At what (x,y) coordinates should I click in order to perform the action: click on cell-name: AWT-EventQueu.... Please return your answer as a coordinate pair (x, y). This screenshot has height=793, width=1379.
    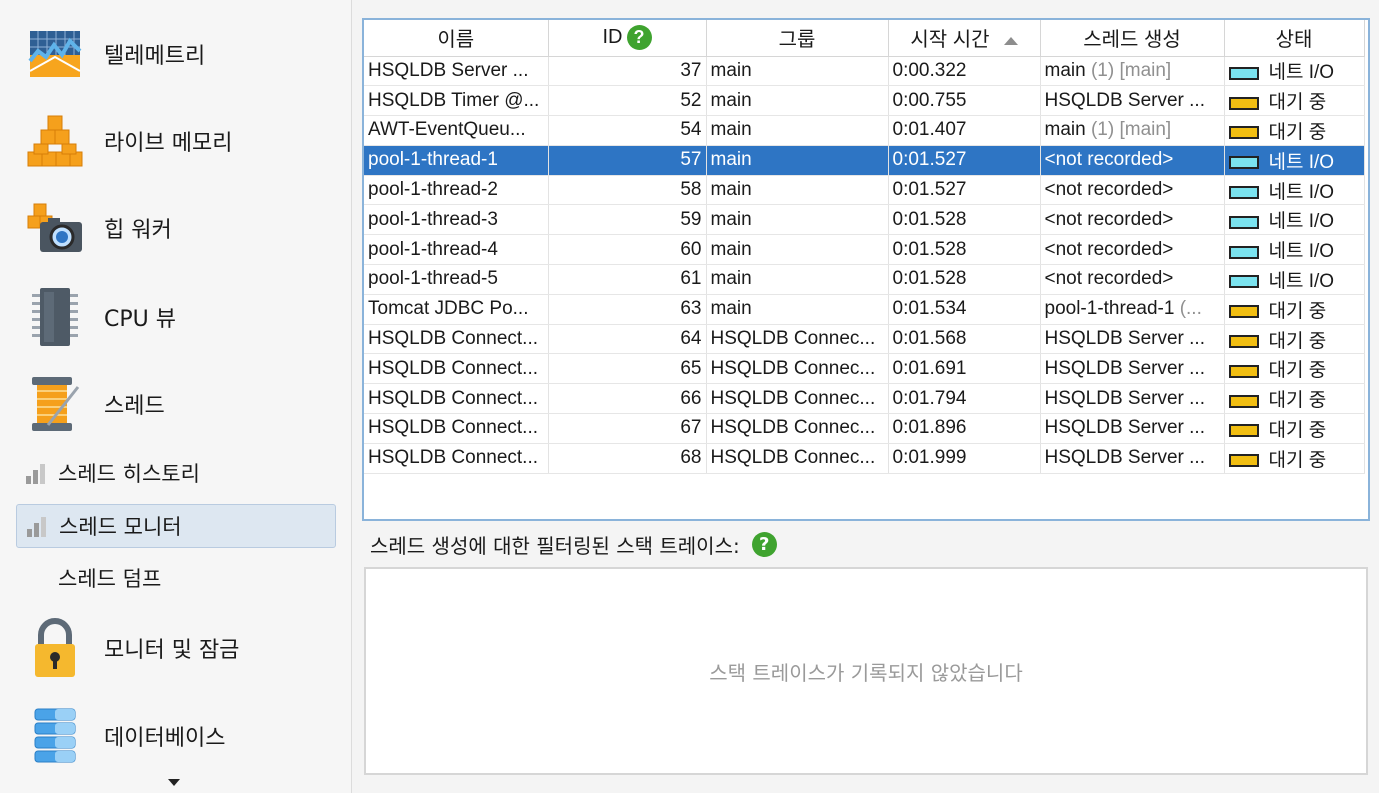
    Looking at the image, I should click on (456, 130).